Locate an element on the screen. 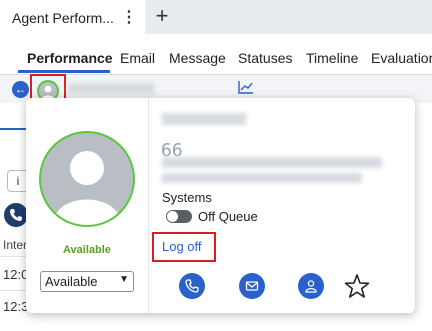 The height and width of the screenshot is (331, 432). plus-icon: + is located at coordinates (162, 17).